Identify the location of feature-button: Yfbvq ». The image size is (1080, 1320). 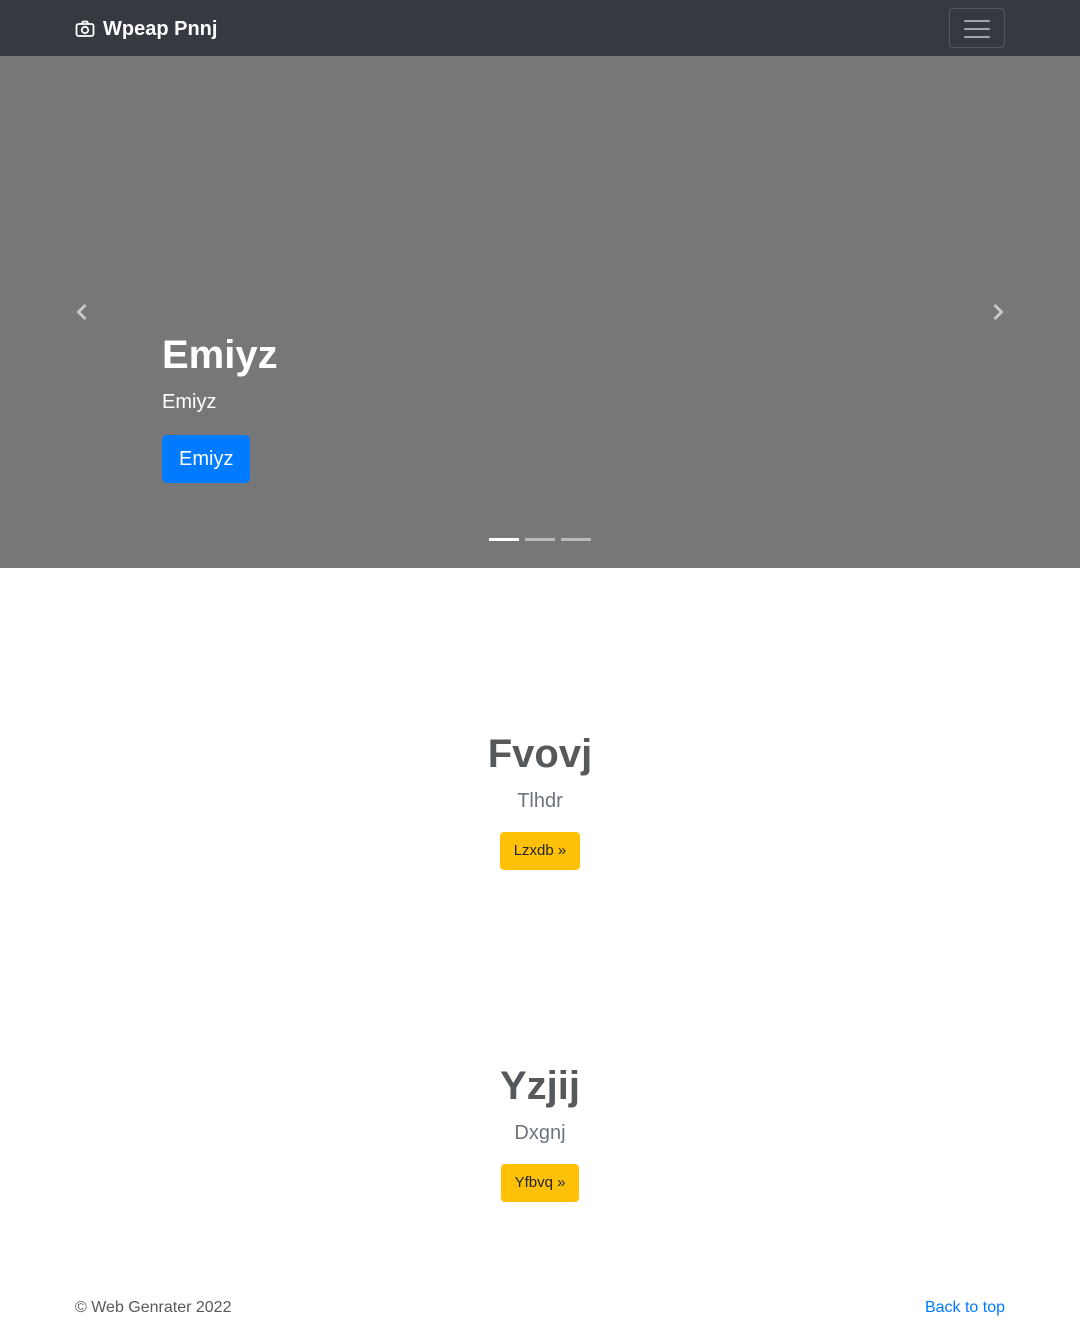
(540, 1183).